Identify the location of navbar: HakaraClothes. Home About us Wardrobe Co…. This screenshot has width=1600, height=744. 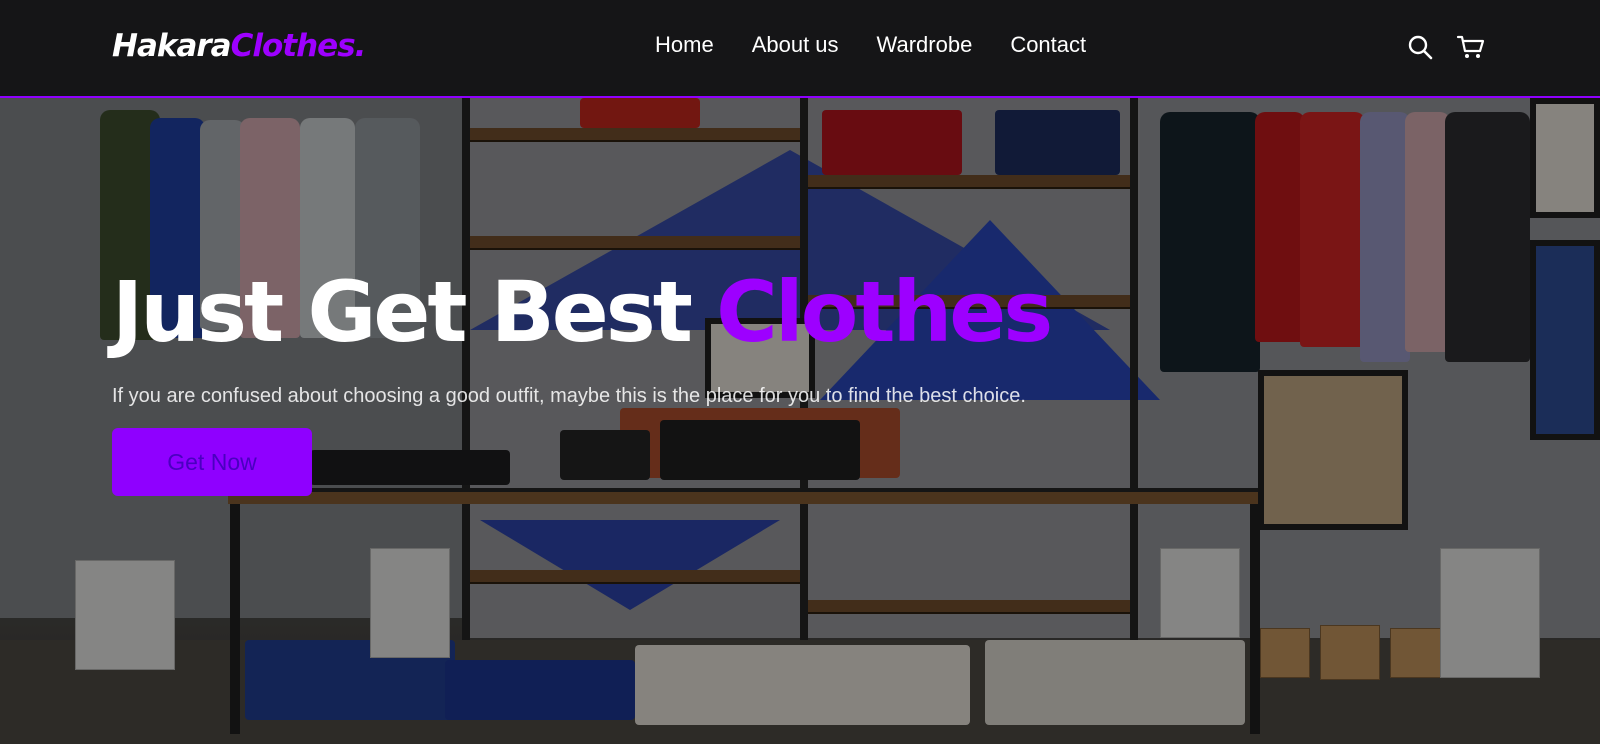
(800, 49).